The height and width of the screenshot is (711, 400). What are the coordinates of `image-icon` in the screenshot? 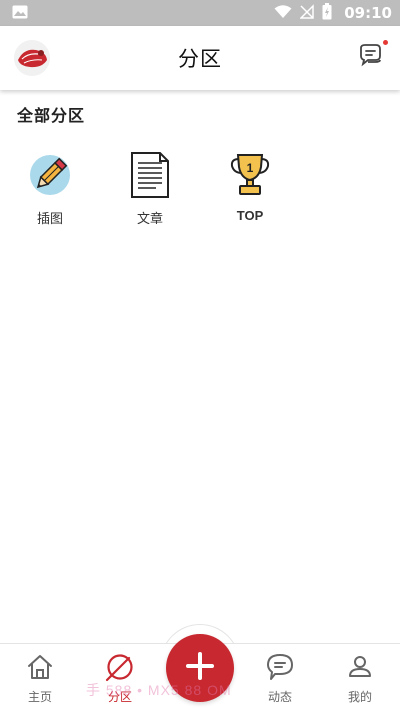 It's located at (20, 13).